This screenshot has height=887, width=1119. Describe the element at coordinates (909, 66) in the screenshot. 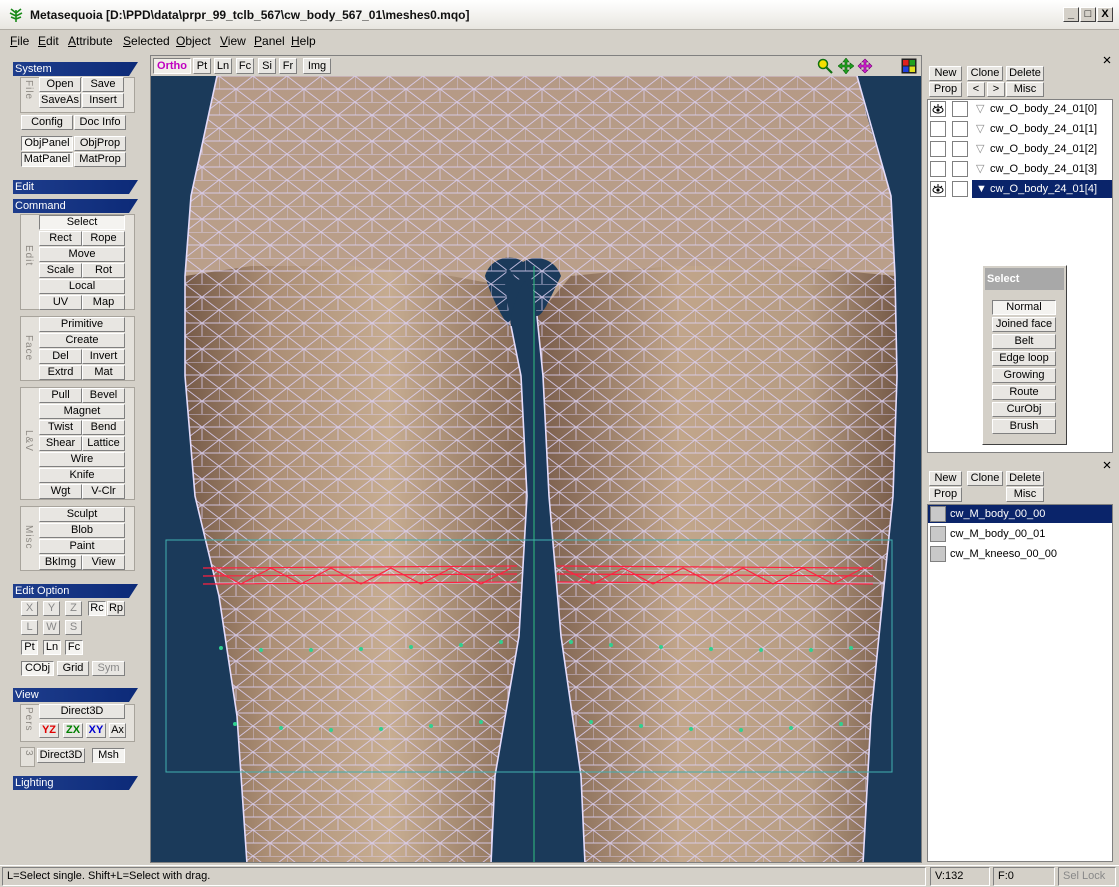

I see `color-palette-icon` at that location.